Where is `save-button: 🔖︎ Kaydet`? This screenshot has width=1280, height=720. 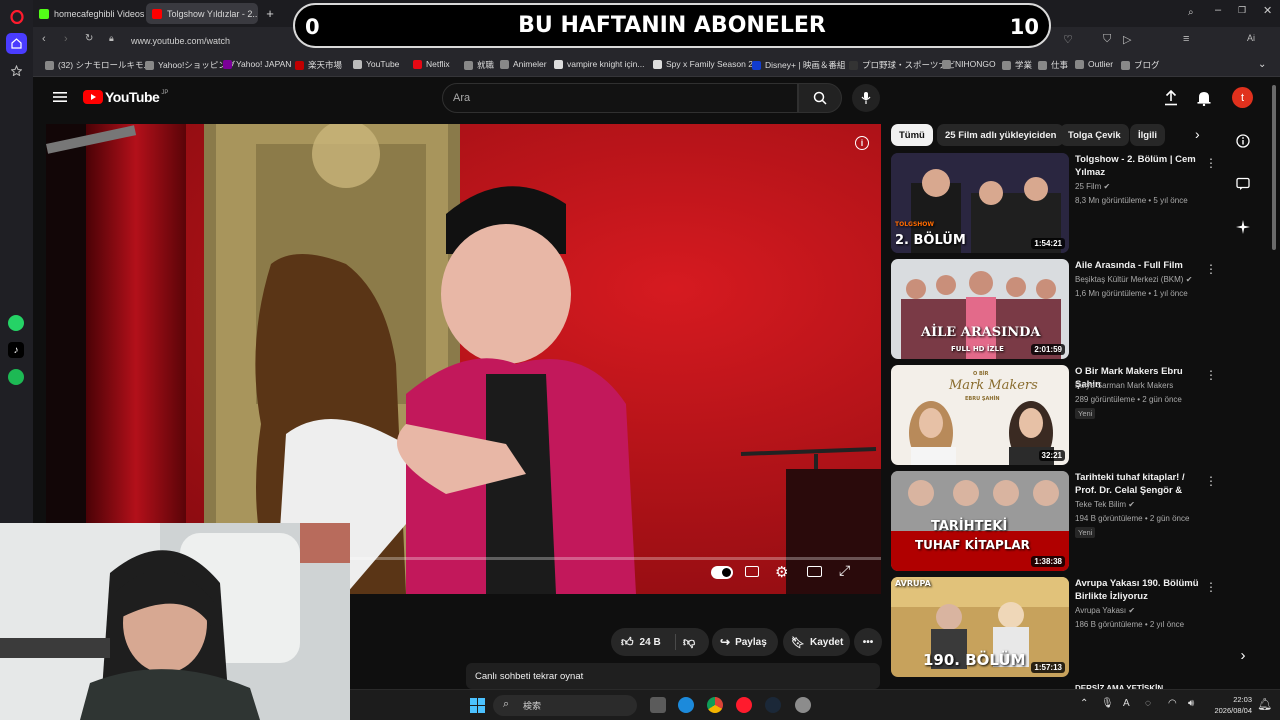
save-button: 🔖︎ Kaydet is located at coordinates (816, 642).